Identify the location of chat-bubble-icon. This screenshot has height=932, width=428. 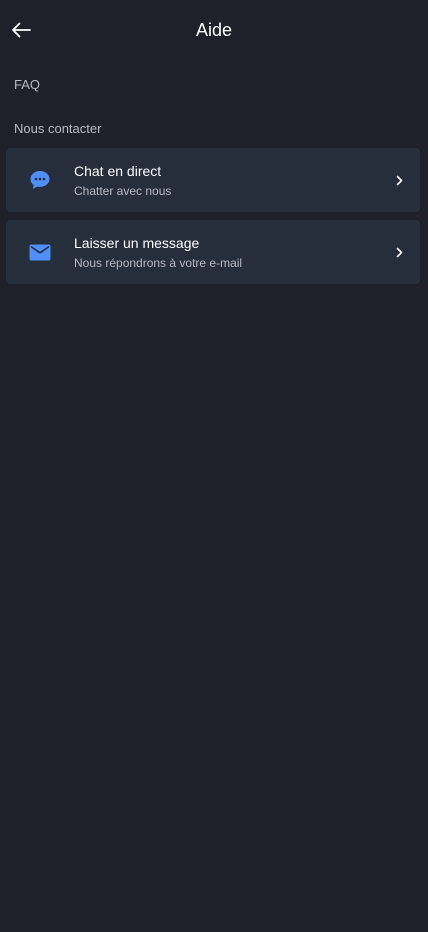
(40, 180).